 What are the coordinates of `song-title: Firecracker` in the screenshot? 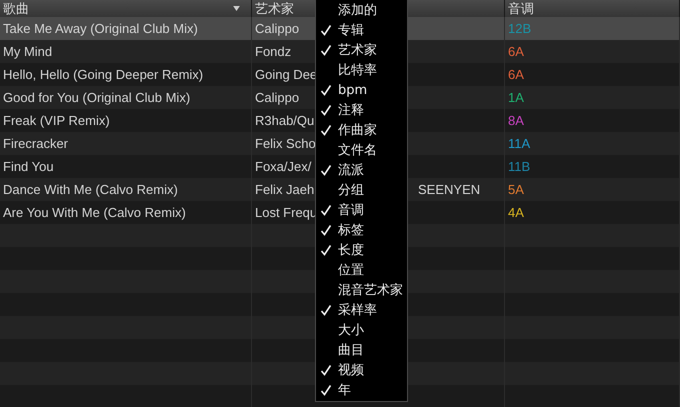 It's located at (35, 143).